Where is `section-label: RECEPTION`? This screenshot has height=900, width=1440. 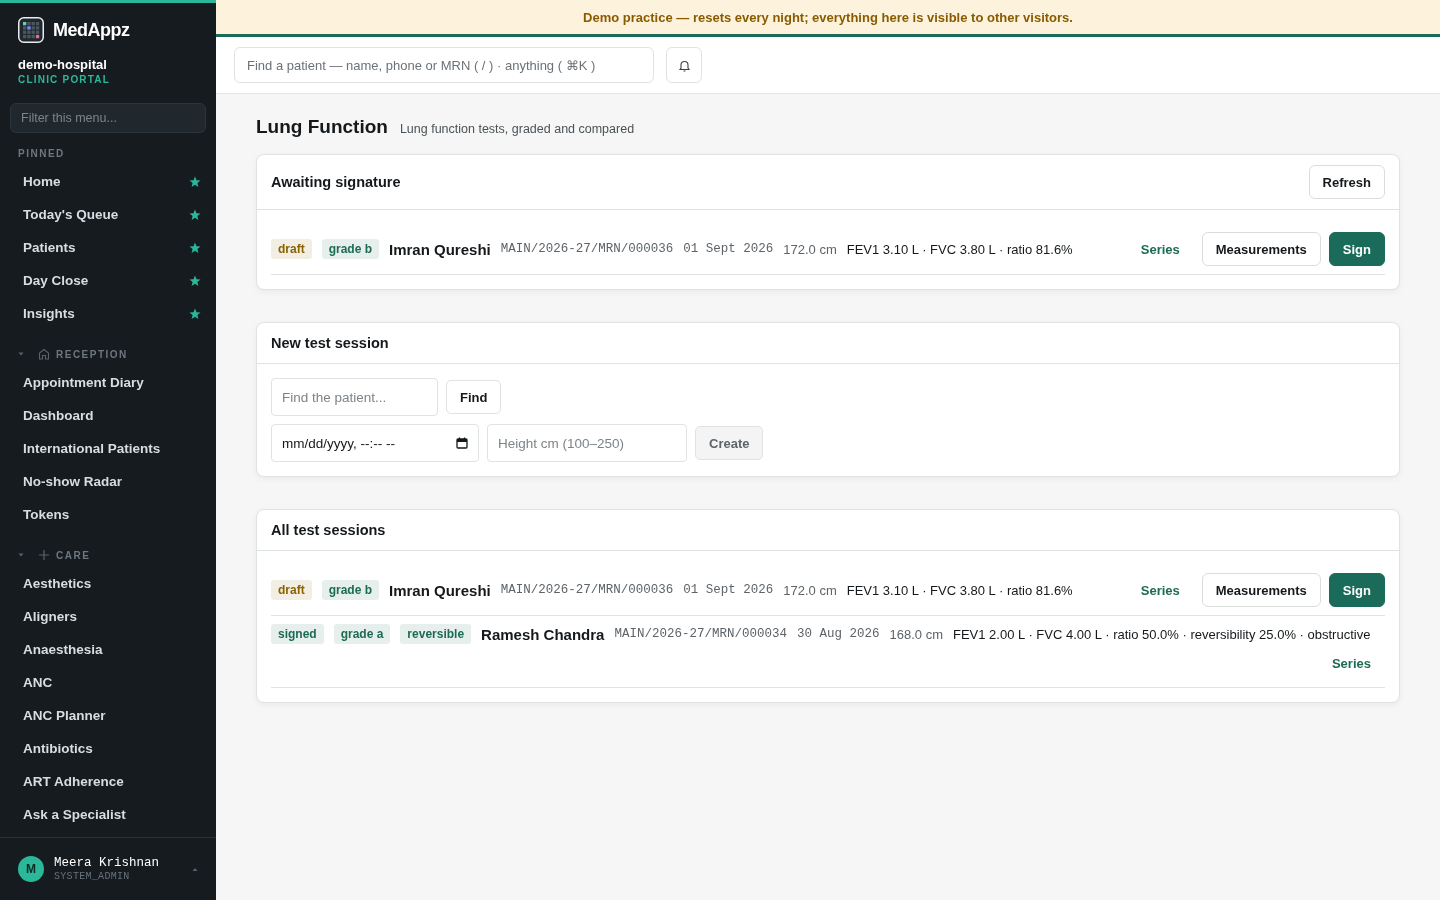 section-label: RECEPTION is located at coordinates (92, 354).